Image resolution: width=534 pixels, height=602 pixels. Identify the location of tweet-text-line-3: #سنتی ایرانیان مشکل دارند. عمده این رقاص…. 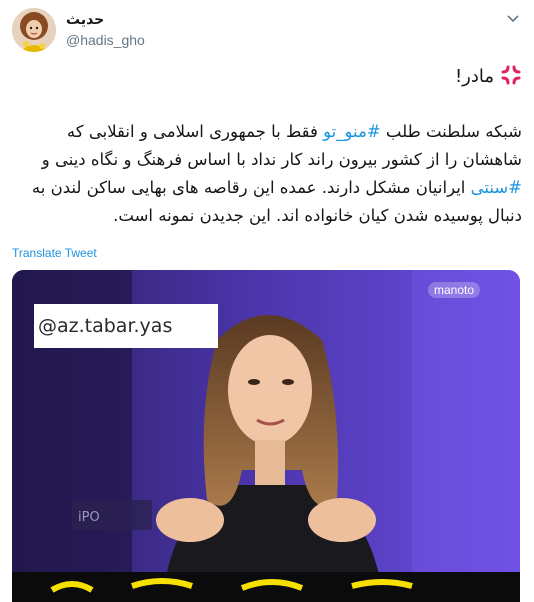
(267, 187).